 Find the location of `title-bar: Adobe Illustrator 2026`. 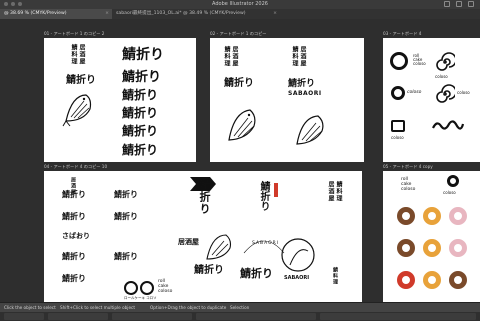

title-bar: Adobe Illustrator 2026 is located at coordinates (240, 4).